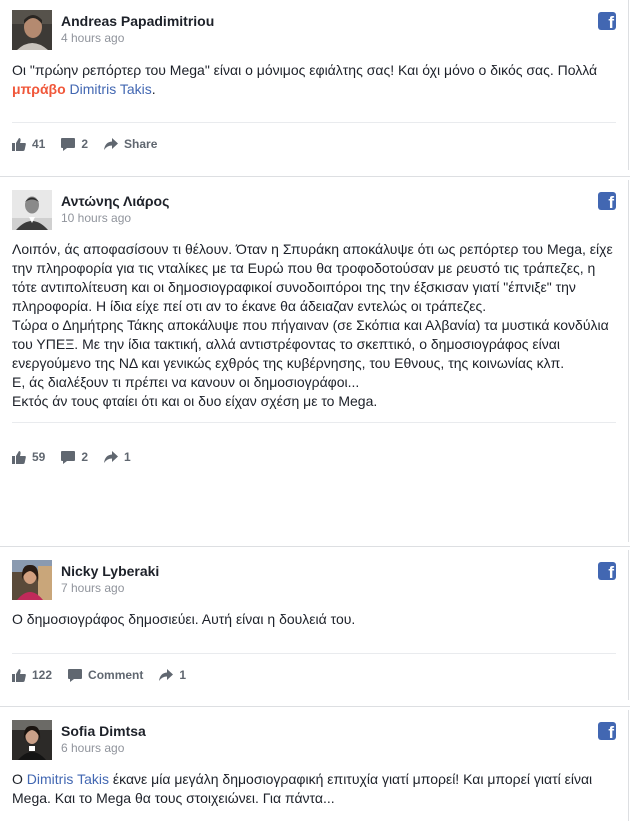 The height and width of the screenshot is (821, 630). Describe the element at coordinates (92, 38) in the screenshot. I see `timestamp: 4 hours ago` at that location.